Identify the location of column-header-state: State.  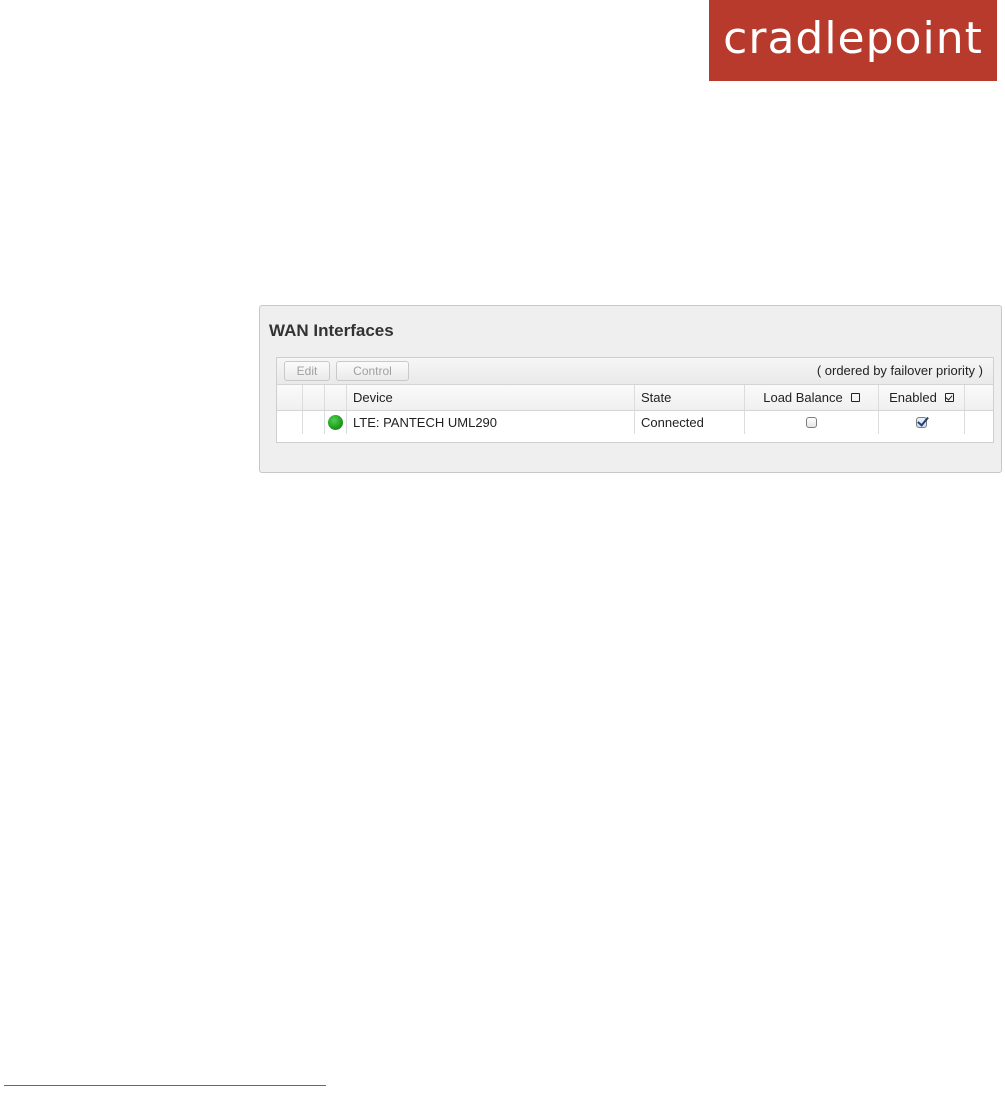
(690, 397).